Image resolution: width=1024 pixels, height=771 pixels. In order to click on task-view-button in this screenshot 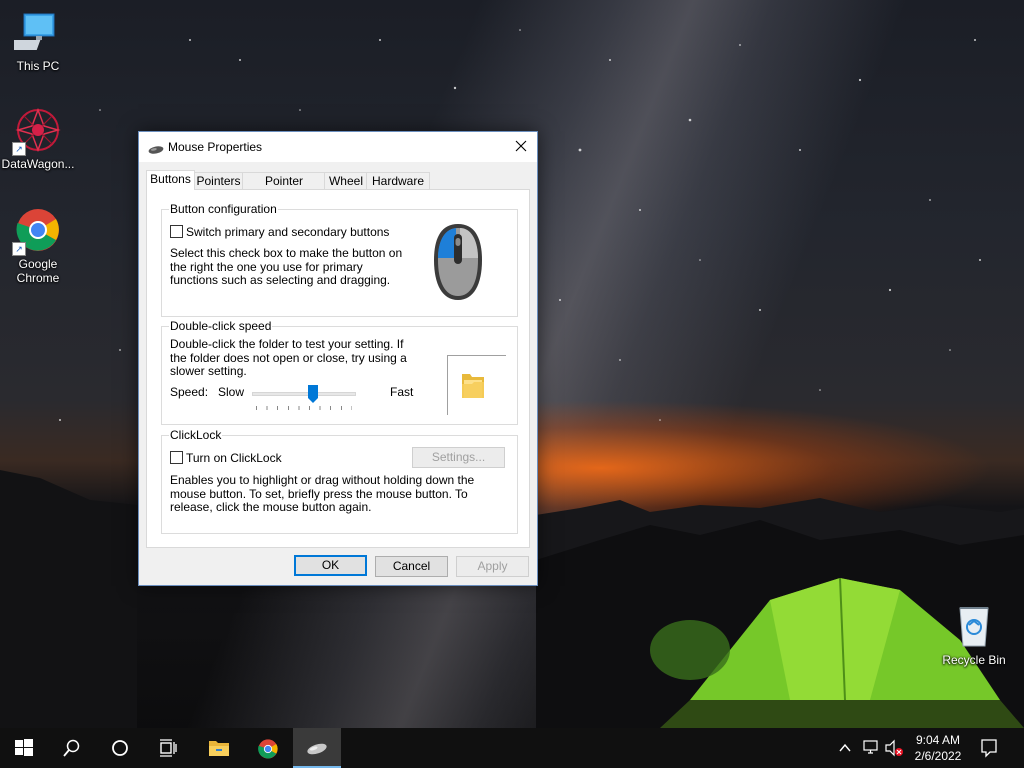, I will do `click(168, 748)`.